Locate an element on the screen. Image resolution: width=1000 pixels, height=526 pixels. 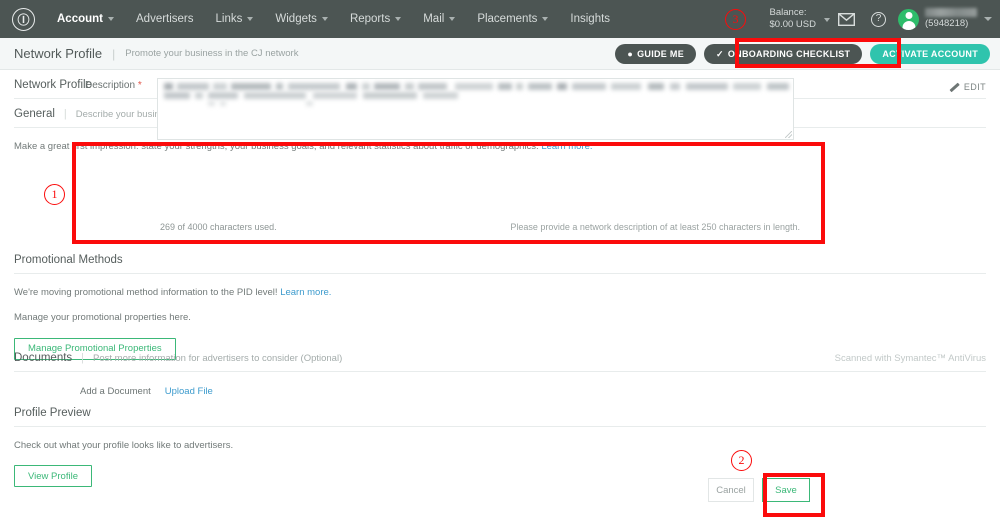
nav-item-label: Insights is located at coordinates (590, 19).